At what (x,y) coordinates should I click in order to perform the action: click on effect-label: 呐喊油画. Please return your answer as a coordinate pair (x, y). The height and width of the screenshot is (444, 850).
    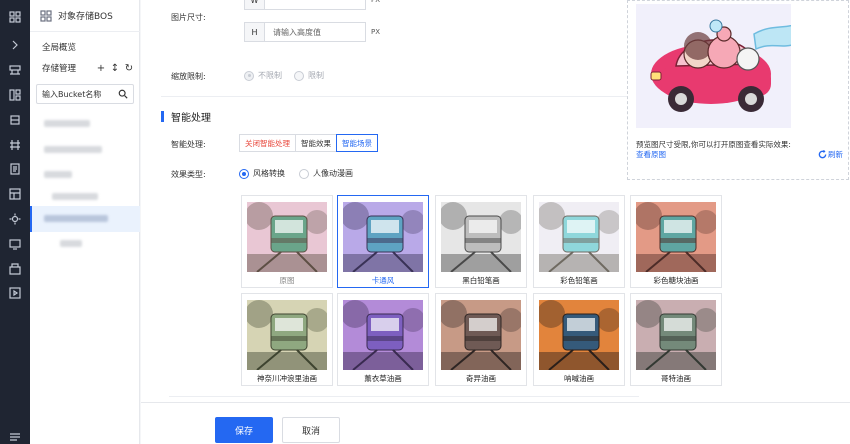
    Looking at the image, I should click on (579, 378).